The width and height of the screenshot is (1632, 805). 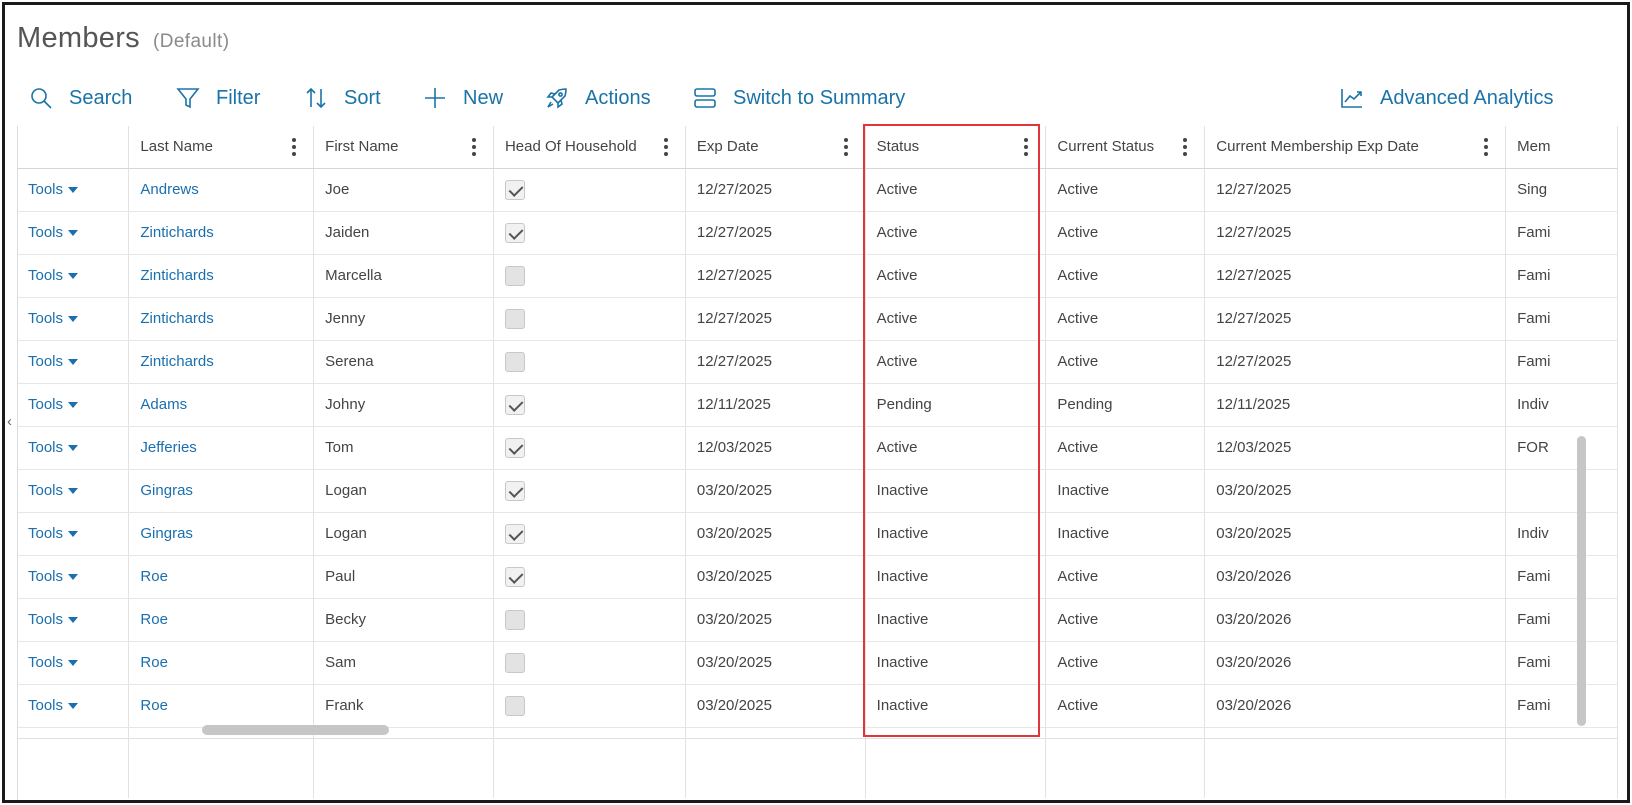 I want to click on status-cell: Inactive, so click(x=956, y=706).